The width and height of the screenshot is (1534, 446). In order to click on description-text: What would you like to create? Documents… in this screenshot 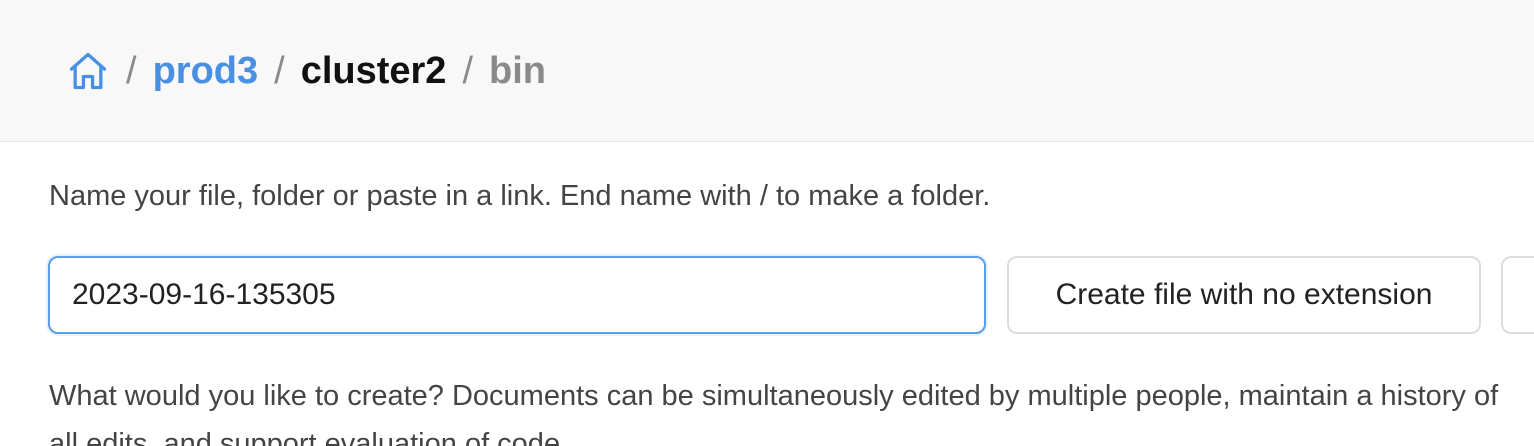, I will do `click(774, 413)`.